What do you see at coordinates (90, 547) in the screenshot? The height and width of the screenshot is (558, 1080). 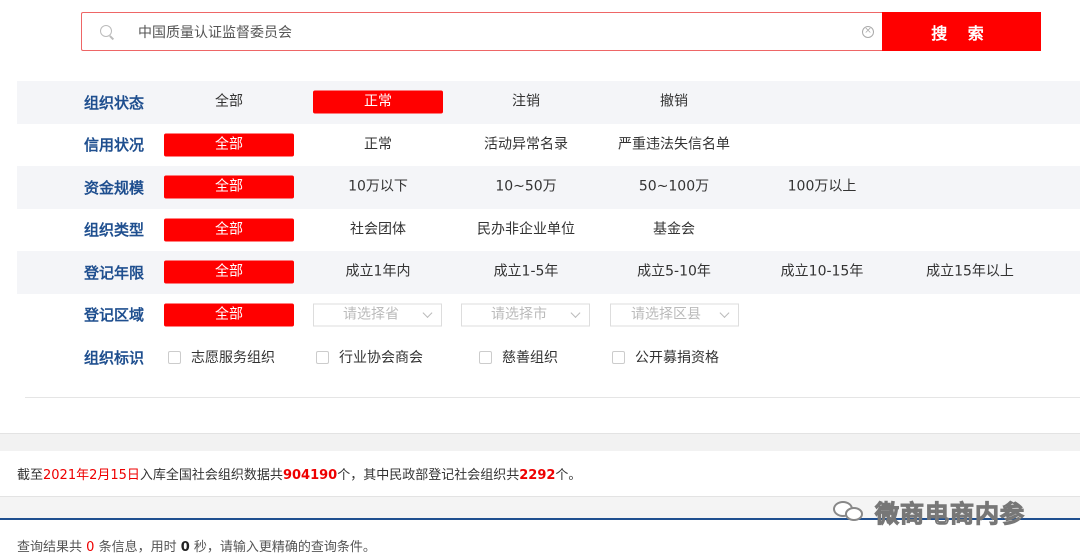 I see `result-count: 0` at bounding box center [90, 547].